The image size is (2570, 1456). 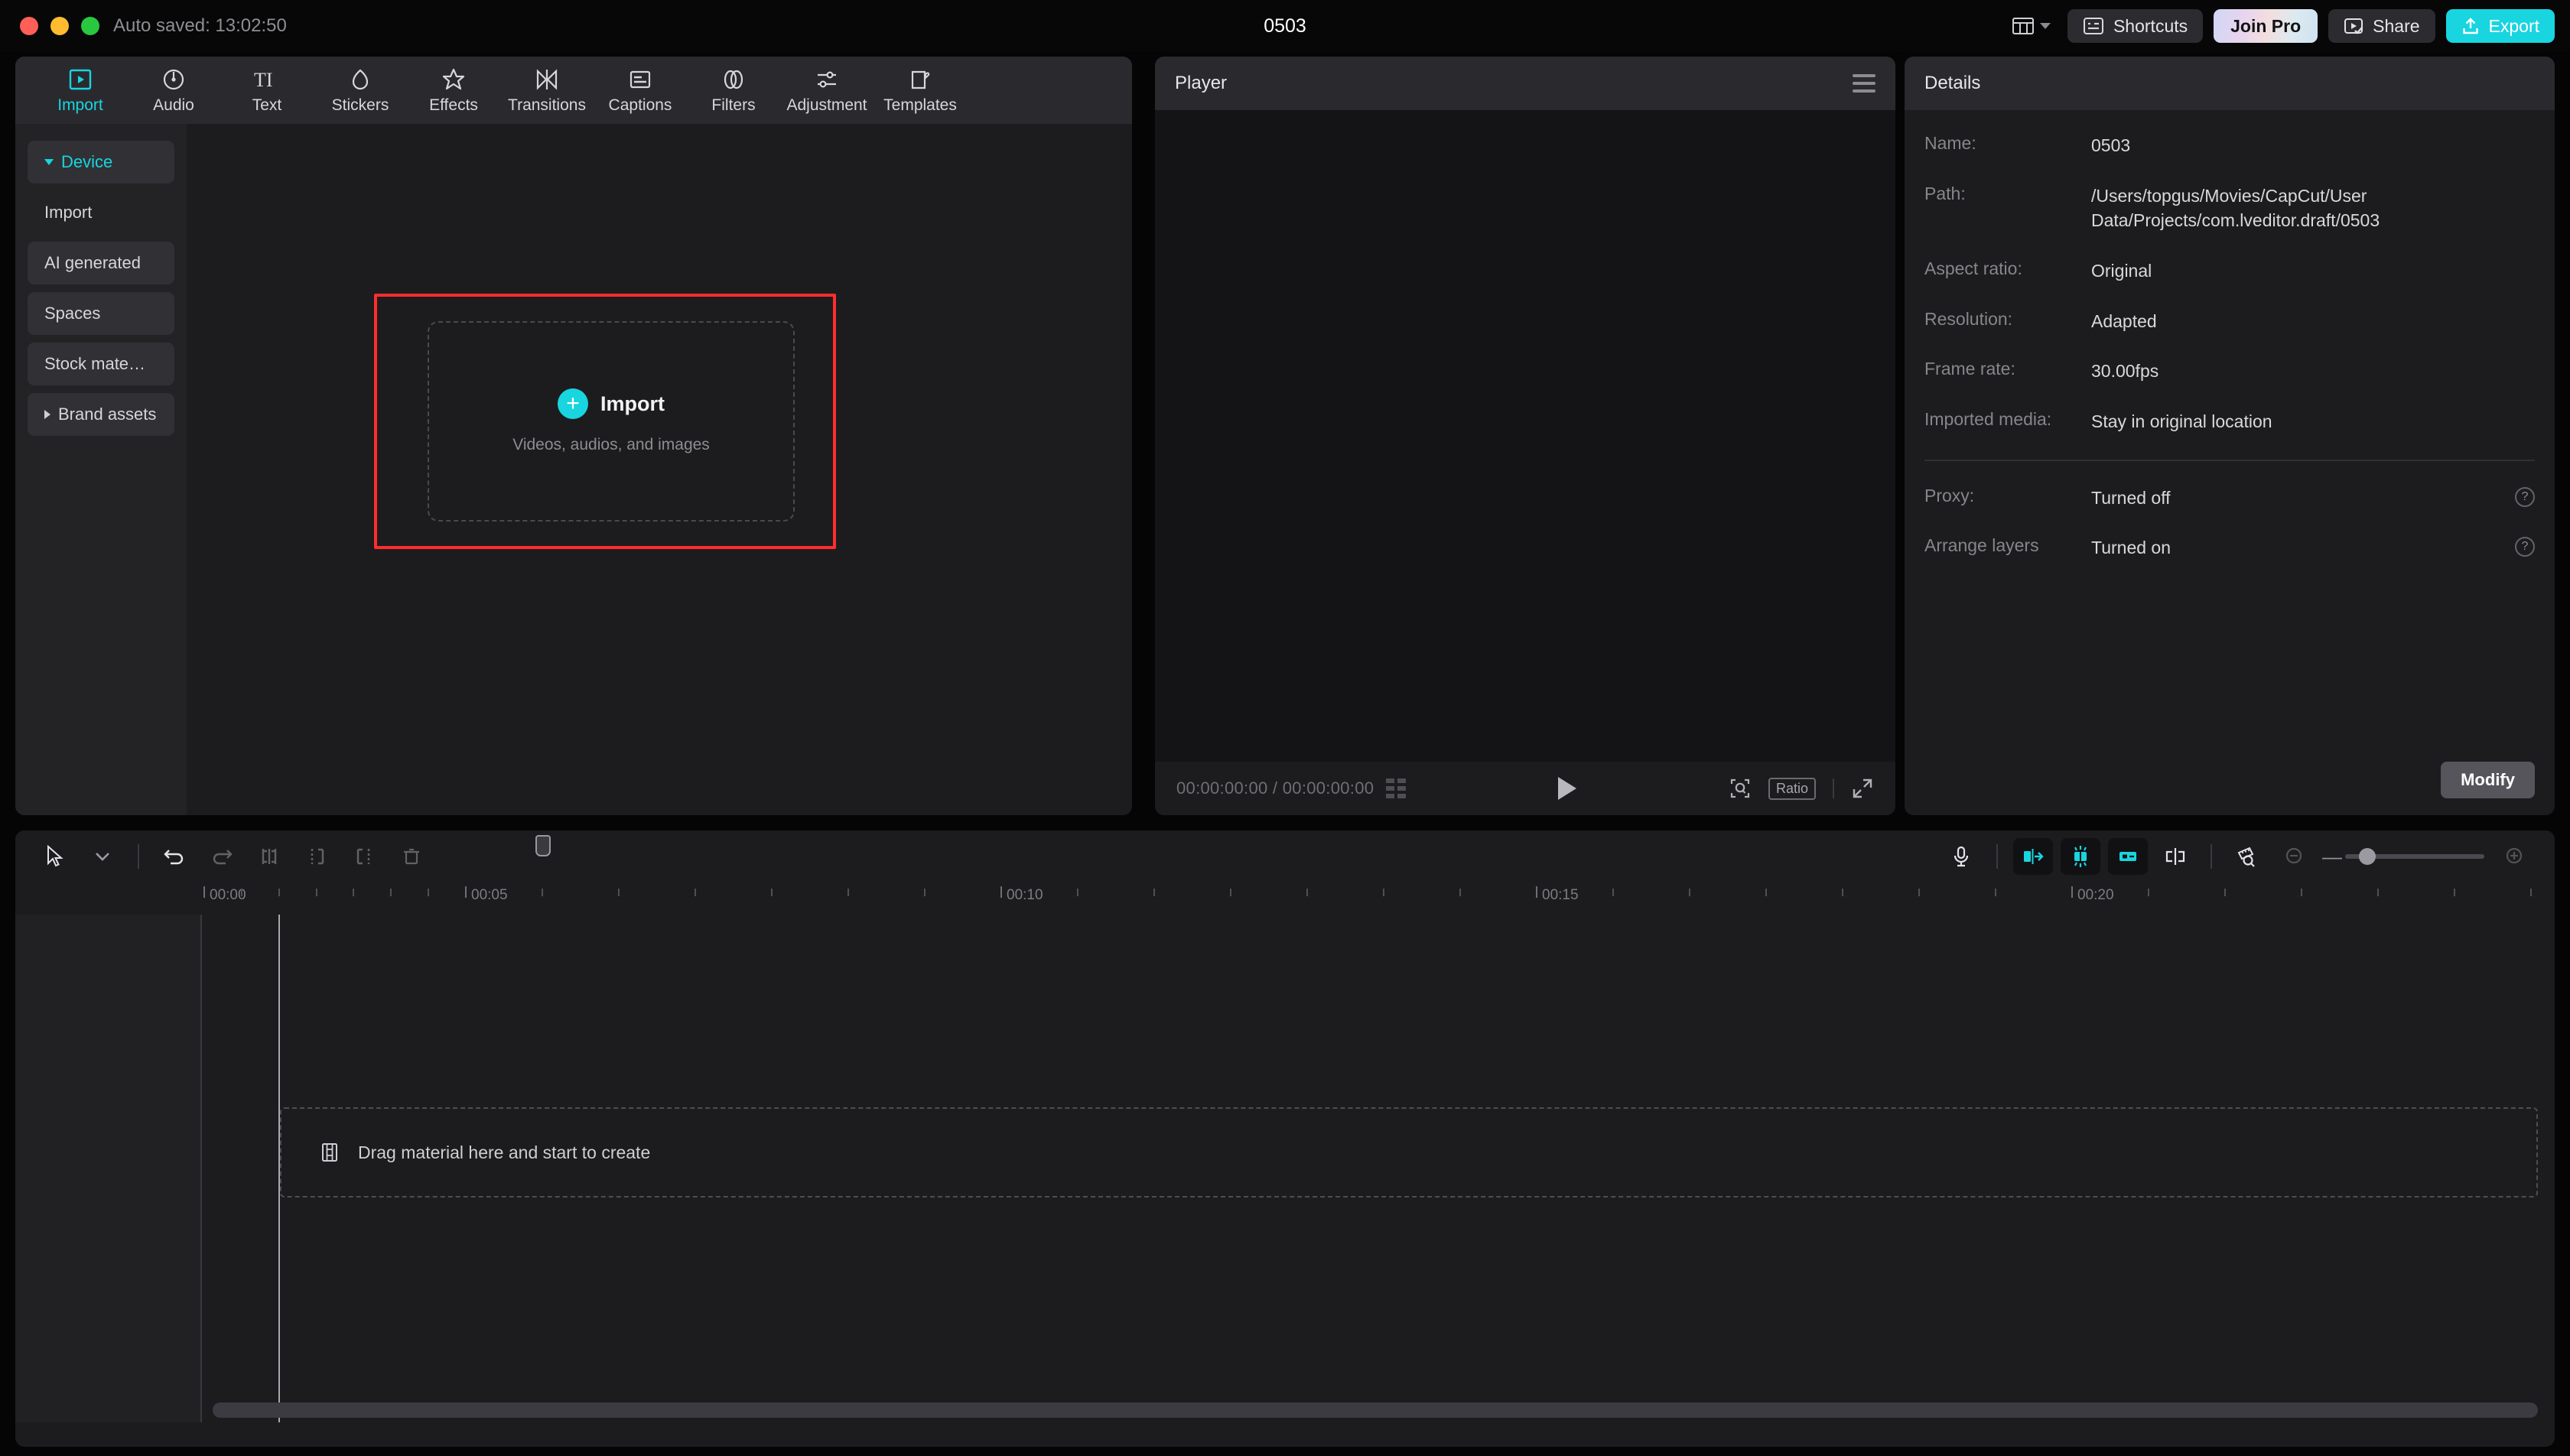 I want to click on details-row-resolution: Resolution: Adapted, so click(x=2229, y=321).